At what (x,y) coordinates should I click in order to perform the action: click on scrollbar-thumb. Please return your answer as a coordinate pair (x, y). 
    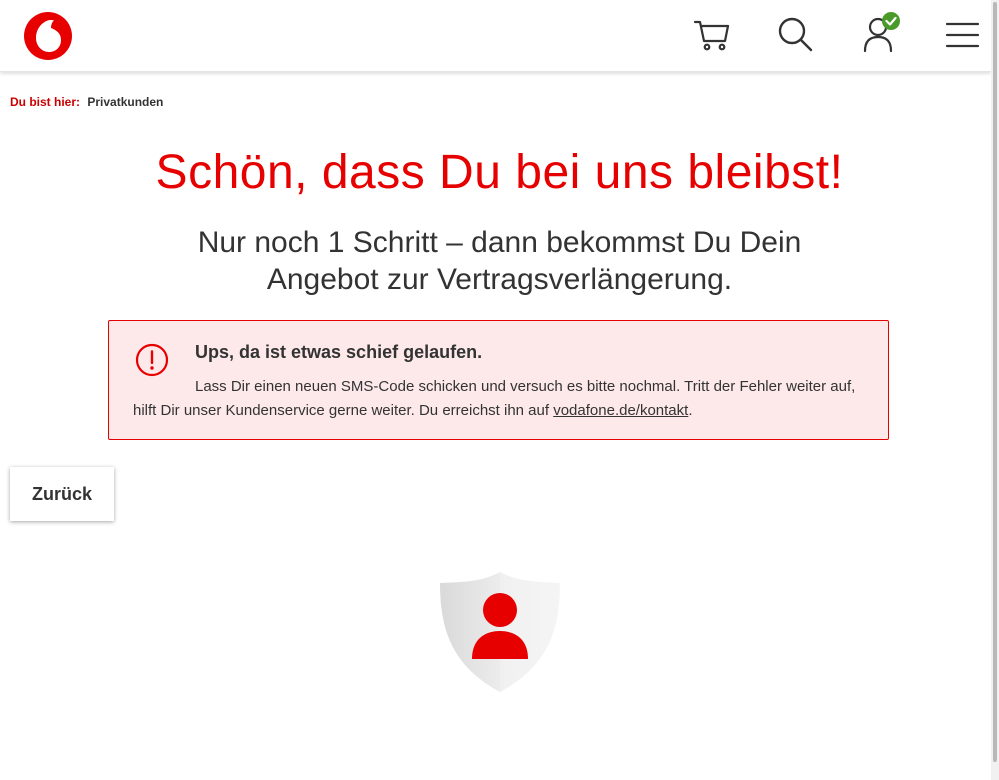
    Looking at the image, I should click on (995, 382).